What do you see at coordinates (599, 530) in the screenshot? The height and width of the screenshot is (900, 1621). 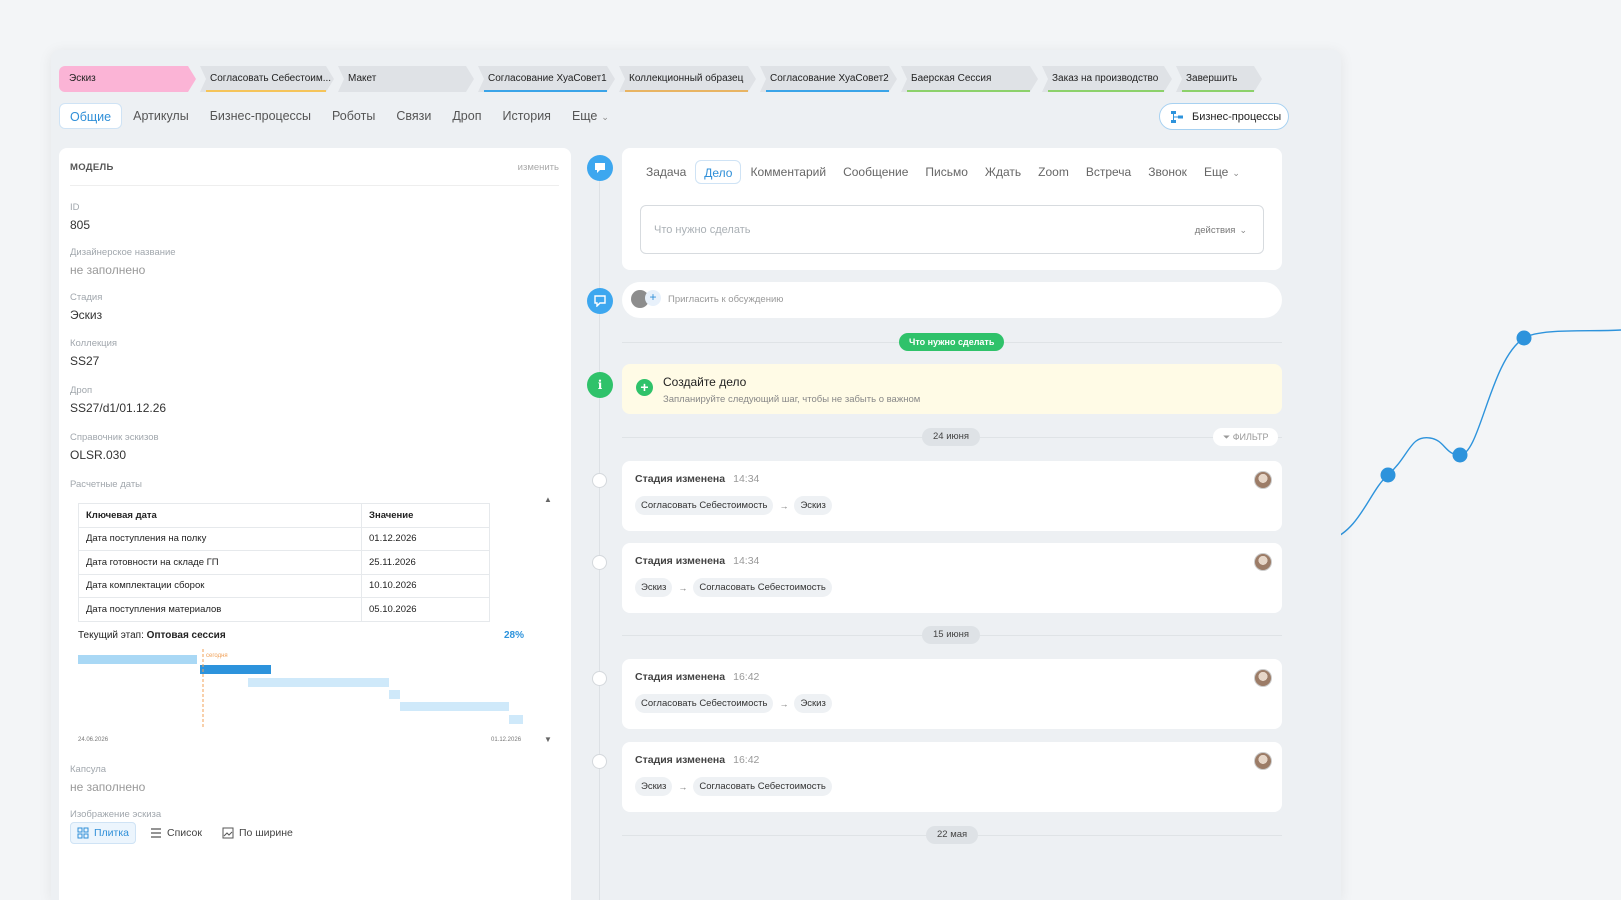 I see `timeline-line` at bounding box center [599, 530].